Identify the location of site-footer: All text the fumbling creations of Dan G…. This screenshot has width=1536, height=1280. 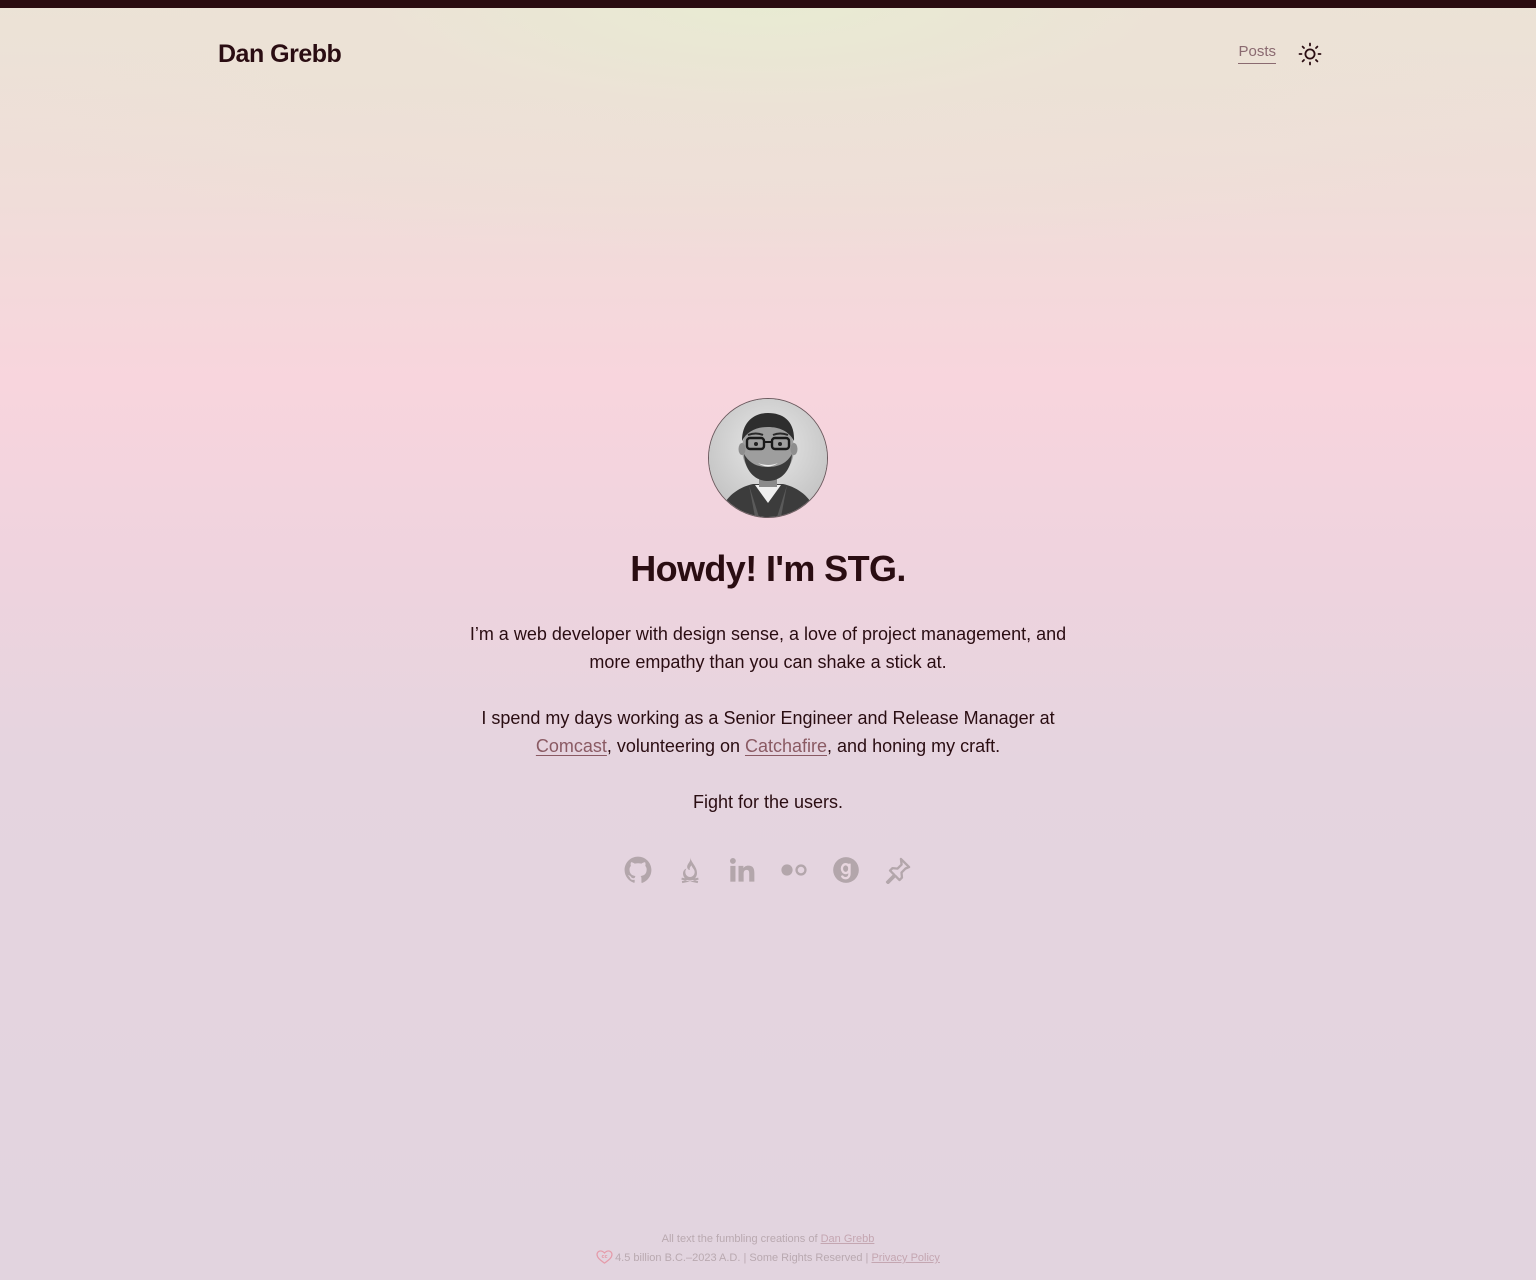
(768, 1249).